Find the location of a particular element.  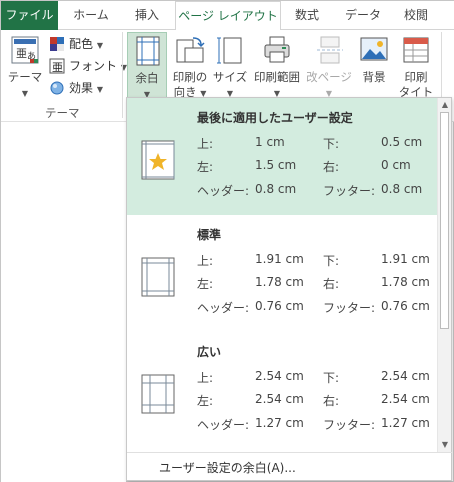

print-area-label: 印刷範囲 is located at coordinates (277, 77).